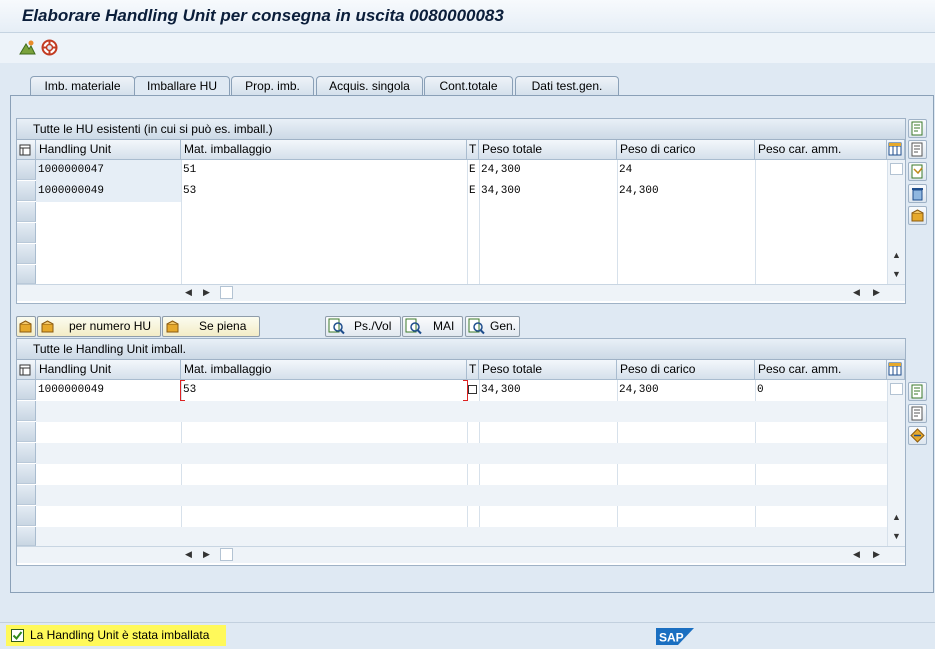 This screenshot has width=935, height=649. Describe the element at coordinates (917, 435) in the screenshot. I see `unpack-icon` at that location.